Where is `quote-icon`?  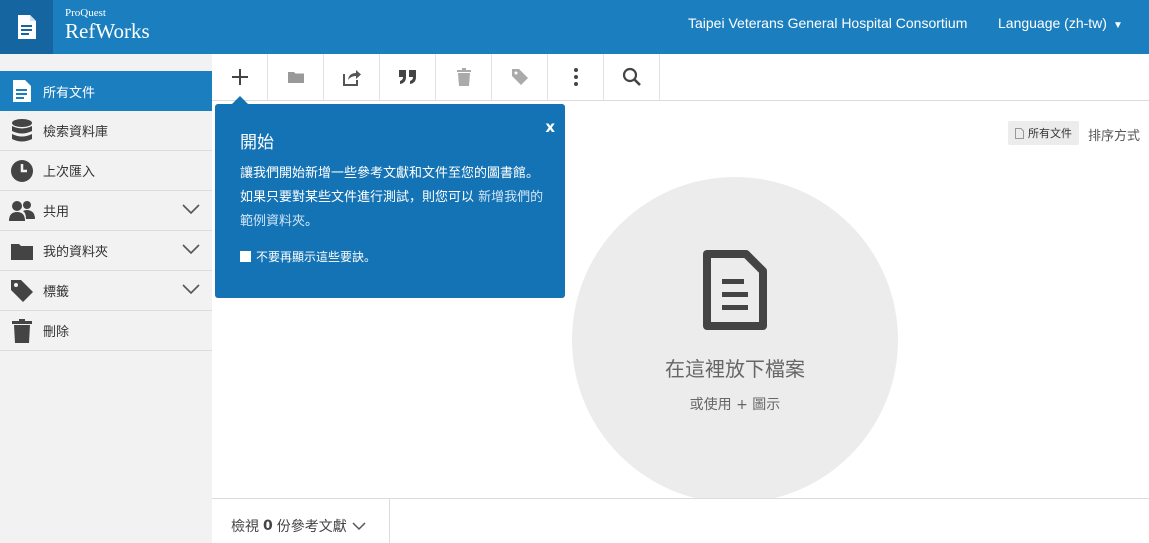
quote-icon is located at coordinates (407, 77).